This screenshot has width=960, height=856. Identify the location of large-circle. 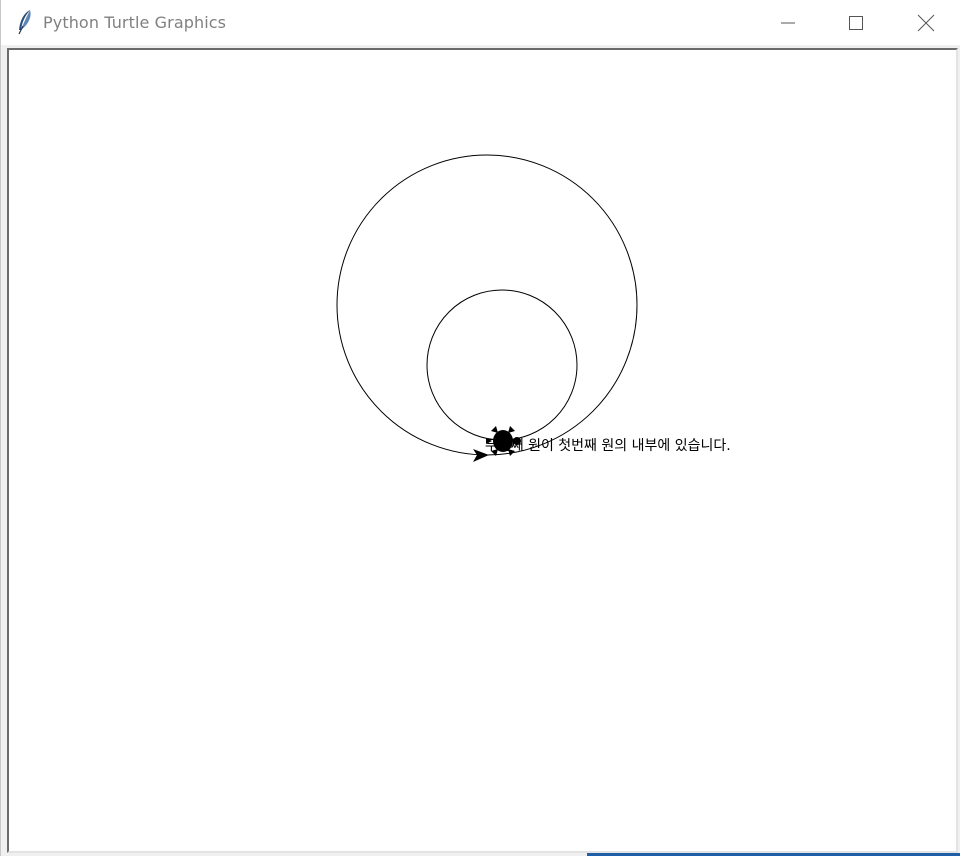
(487, 305).